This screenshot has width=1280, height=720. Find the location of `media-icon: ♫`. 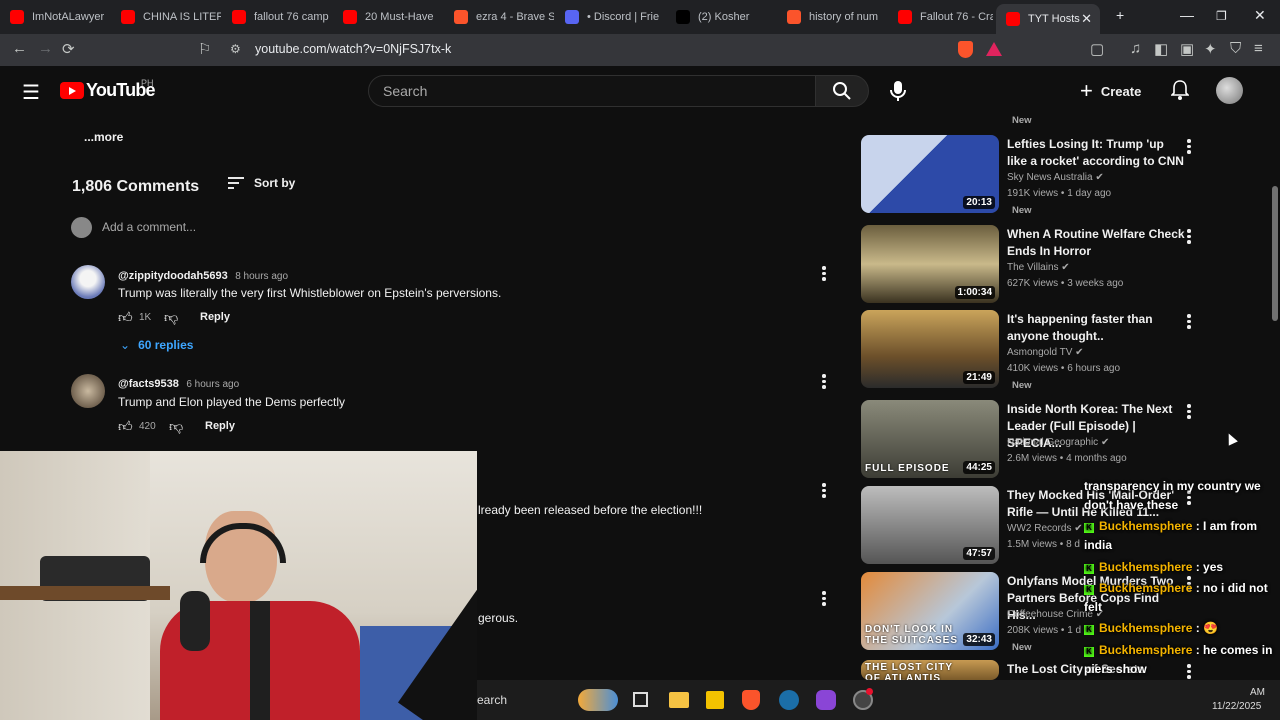

media-icon: ♫ is located at coordinates (1135, 48).